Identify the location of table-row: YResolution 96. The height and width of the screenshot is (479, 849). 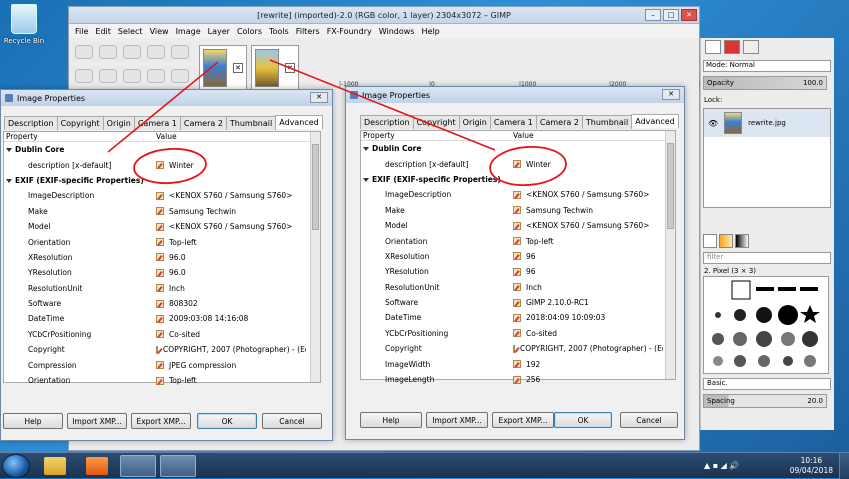
(518, 271).